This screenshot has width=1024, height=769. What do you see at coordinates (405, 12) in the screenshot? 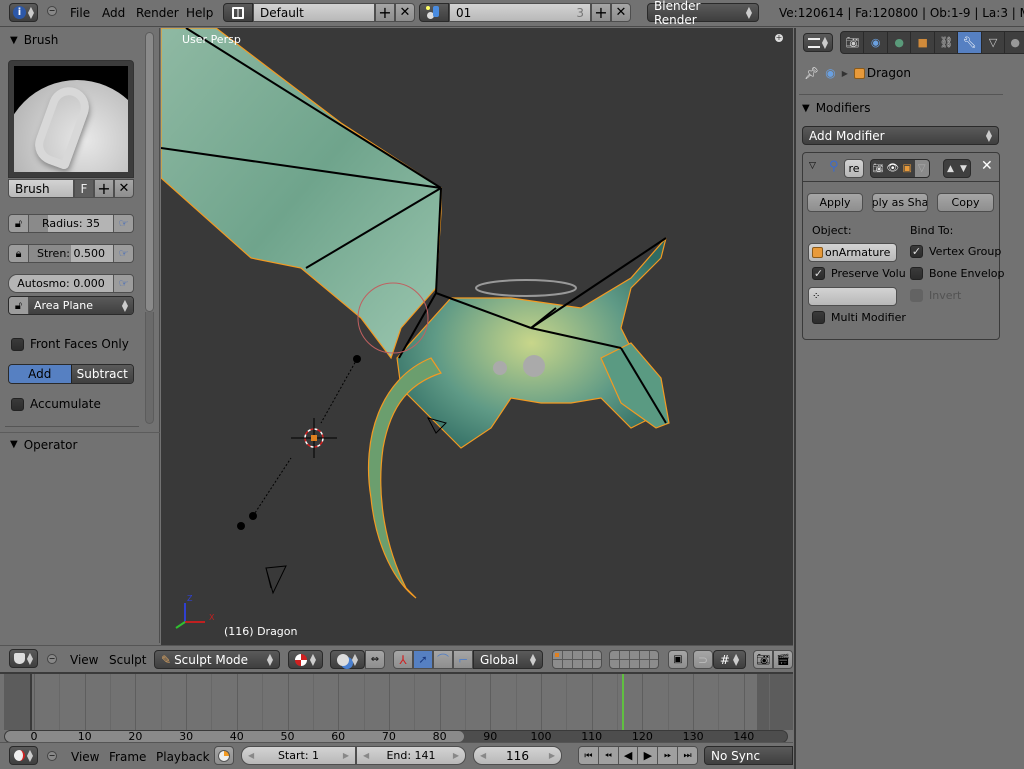
I see `delete-screen-button: ✕` at bounding box center [405, 12].